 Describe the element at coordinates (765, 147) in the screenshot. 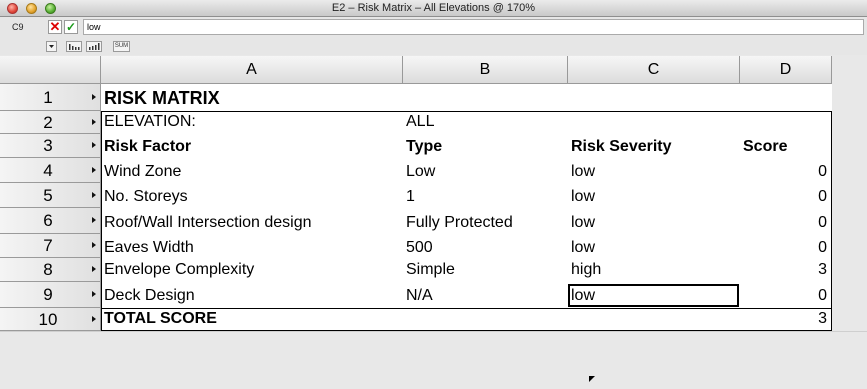

I see `cell-d3: Score` at that location.